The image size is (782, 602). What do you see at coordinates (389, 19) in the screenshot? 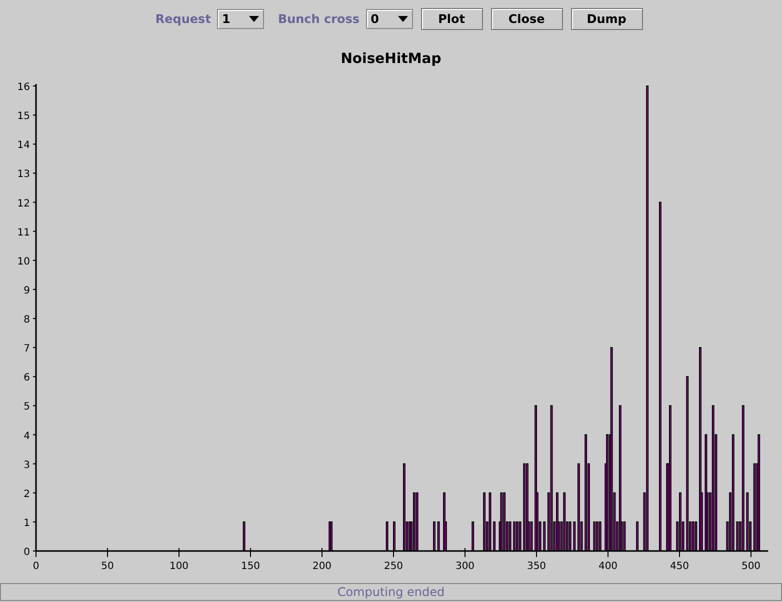
I see `bunch-cross-dropdown: 0` at bounding box center [389, 19].